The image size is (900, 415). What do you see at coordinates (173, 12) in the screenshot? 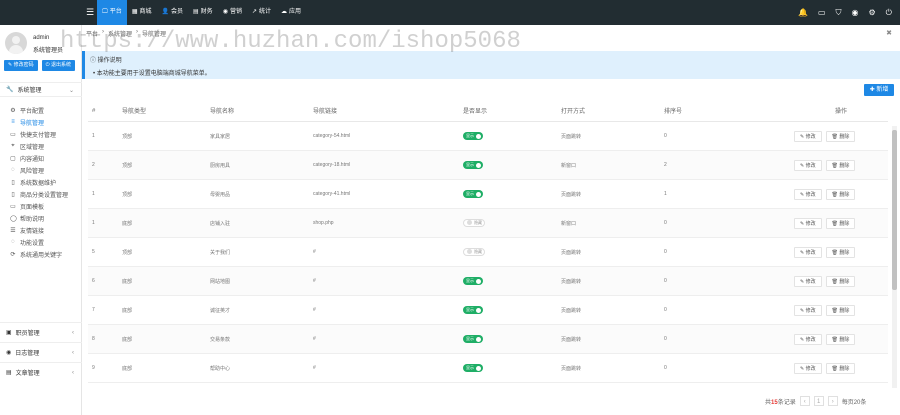
I see `nav-user: 👤 会员` at bounding box center [173, 12].